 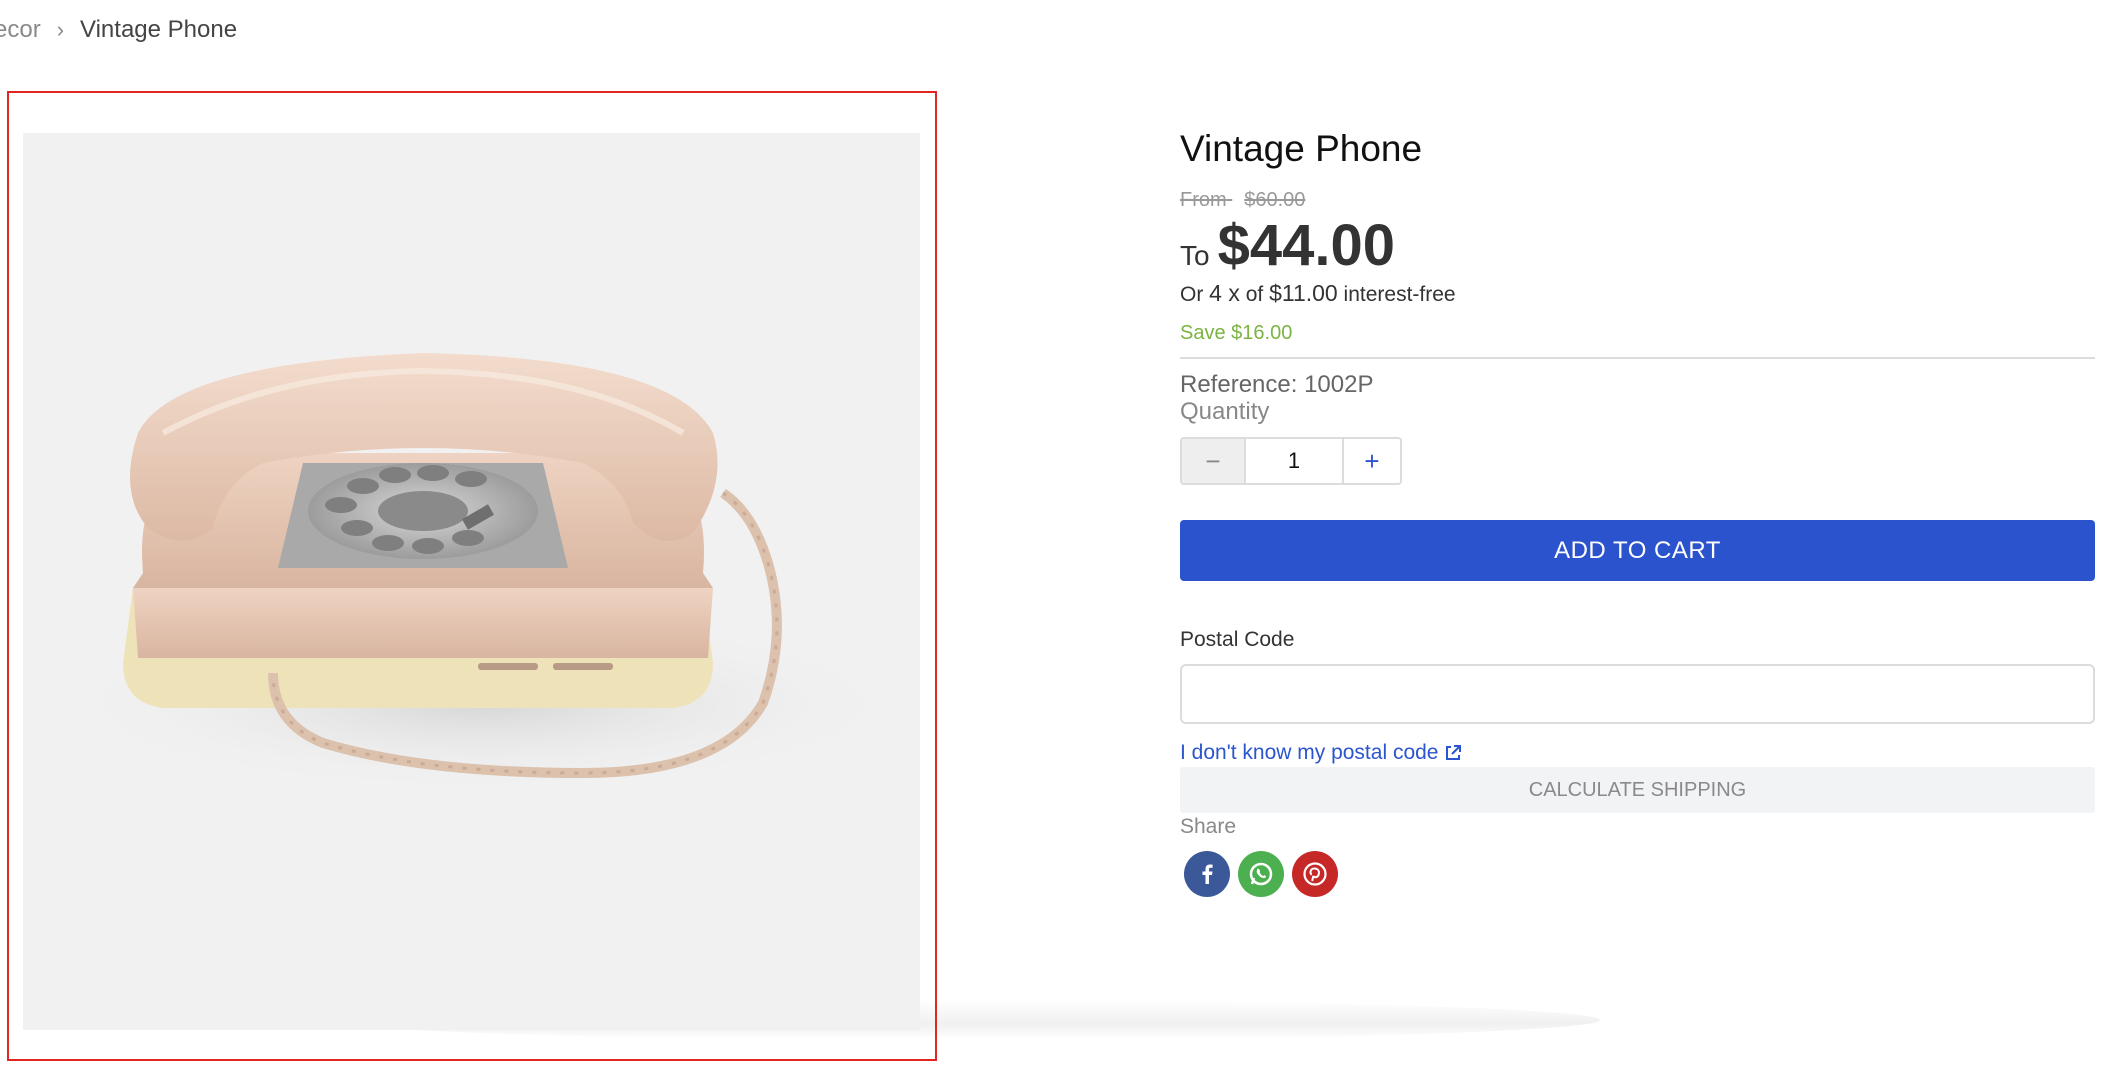 I want to click on divider, so click(x=1637, y=358).